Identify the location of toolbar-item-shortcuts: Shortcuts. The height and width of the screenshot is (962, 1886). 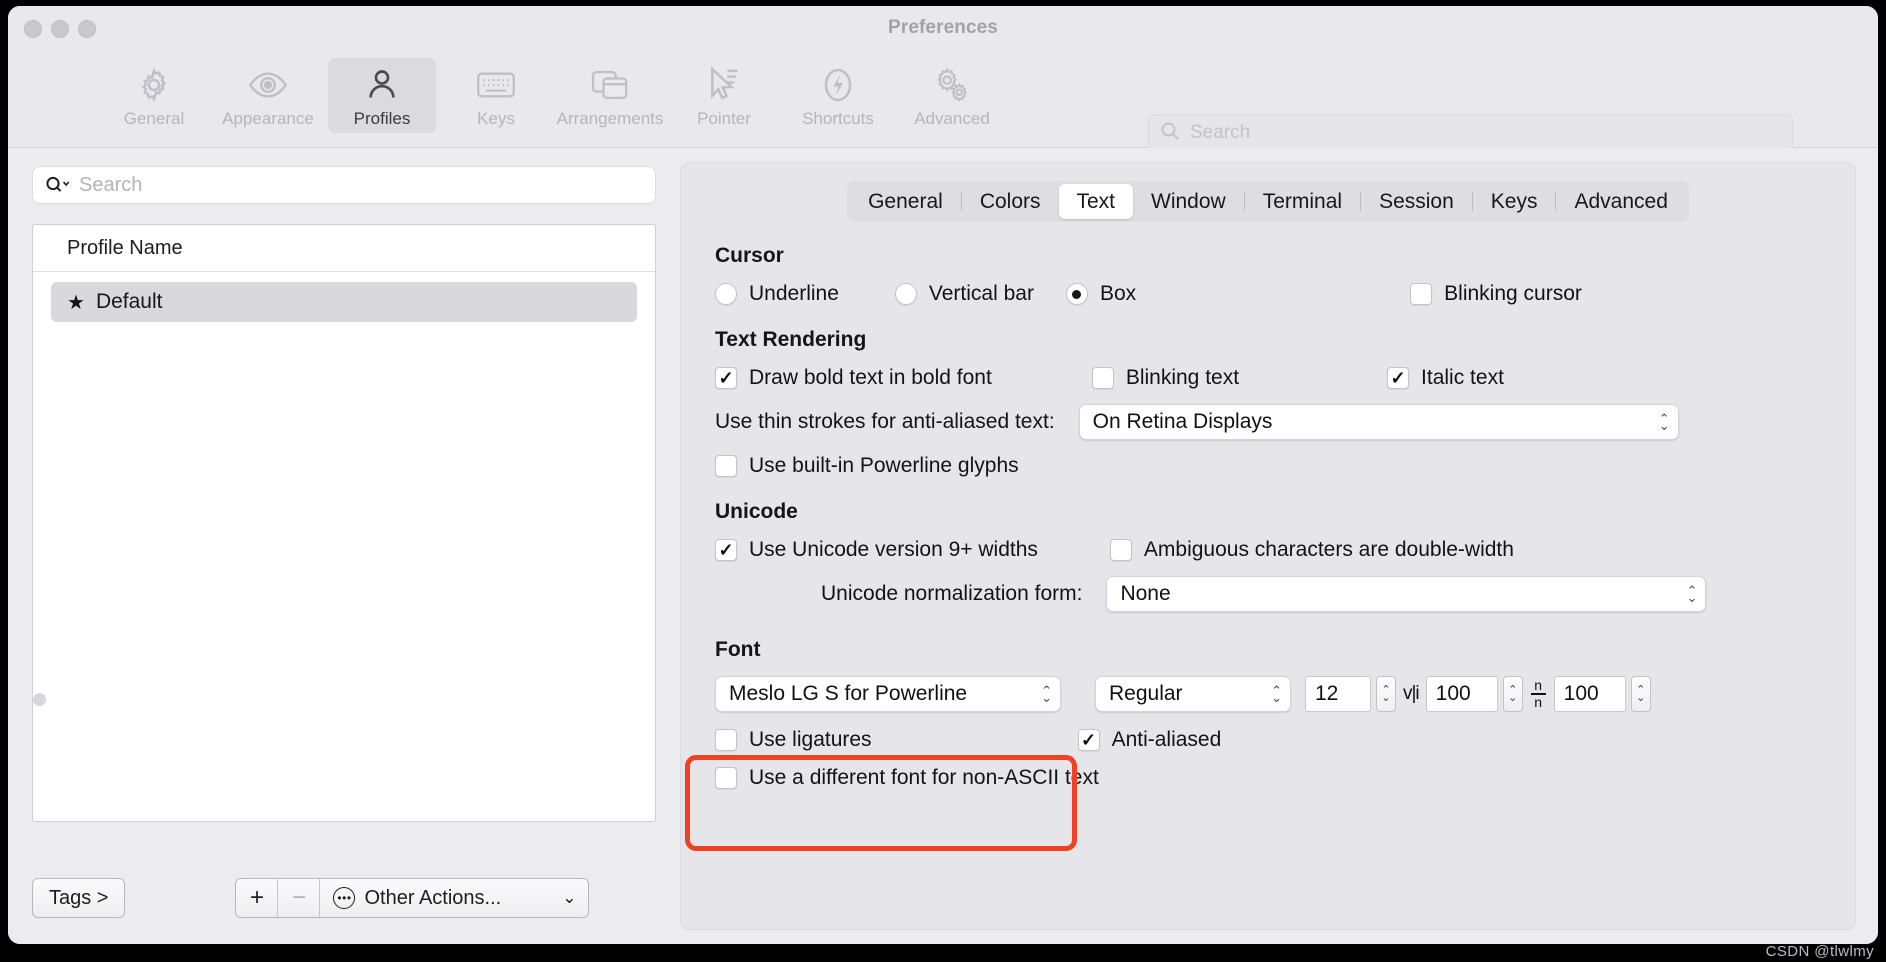
(838, 95).